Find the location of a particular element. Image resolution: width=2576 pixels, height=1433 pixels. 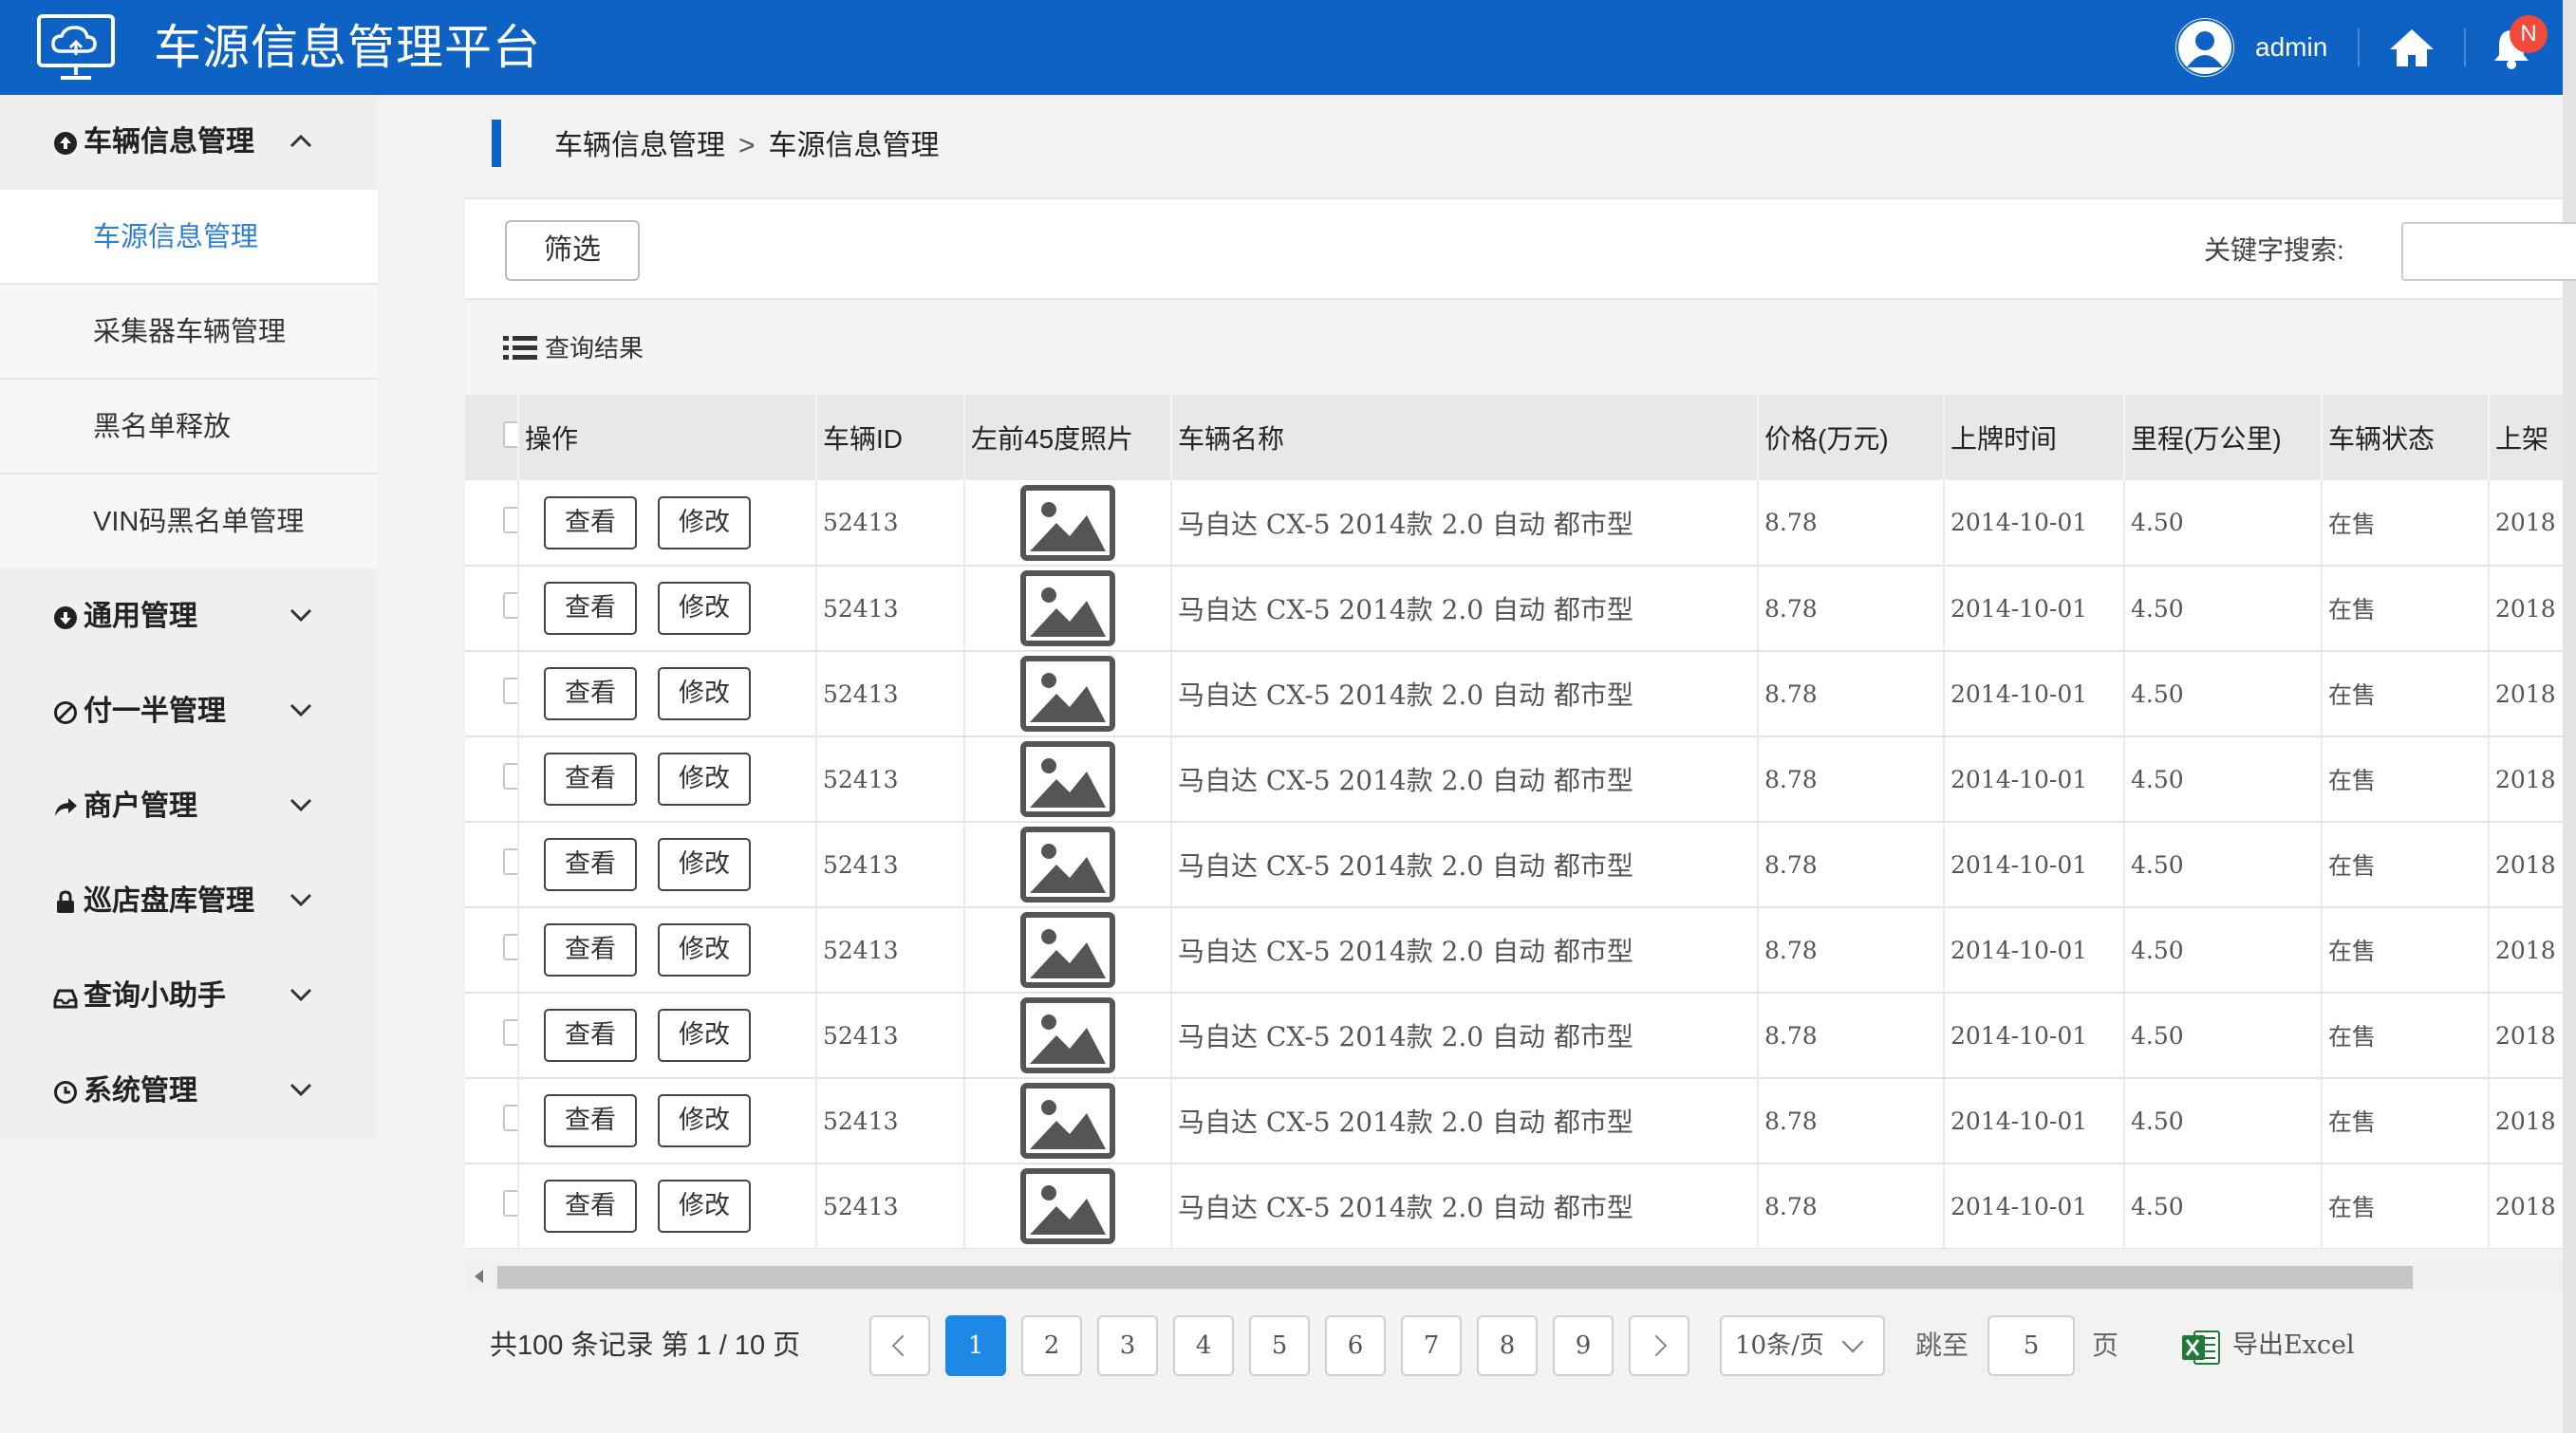

excel-icon is located at coordinates (2201, 1348).